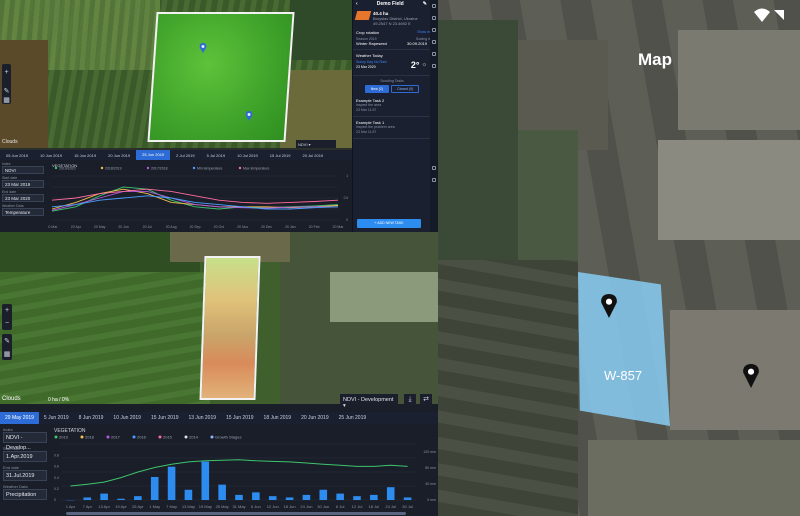 The image size is (800, 516). Describe the element at coordinates (113, 169) in the screenshot. I see `legend-label: 2018/2019` at that location.